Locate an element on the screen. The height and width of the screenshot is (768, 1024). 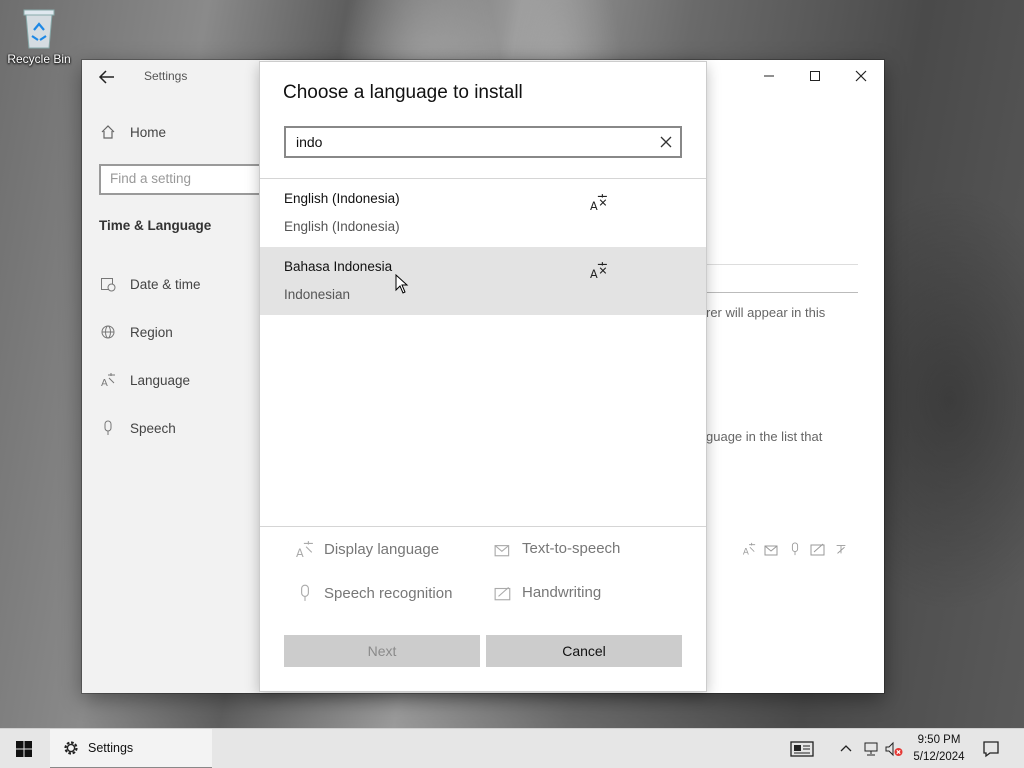
home-icon is located at coordinates (108, 132).